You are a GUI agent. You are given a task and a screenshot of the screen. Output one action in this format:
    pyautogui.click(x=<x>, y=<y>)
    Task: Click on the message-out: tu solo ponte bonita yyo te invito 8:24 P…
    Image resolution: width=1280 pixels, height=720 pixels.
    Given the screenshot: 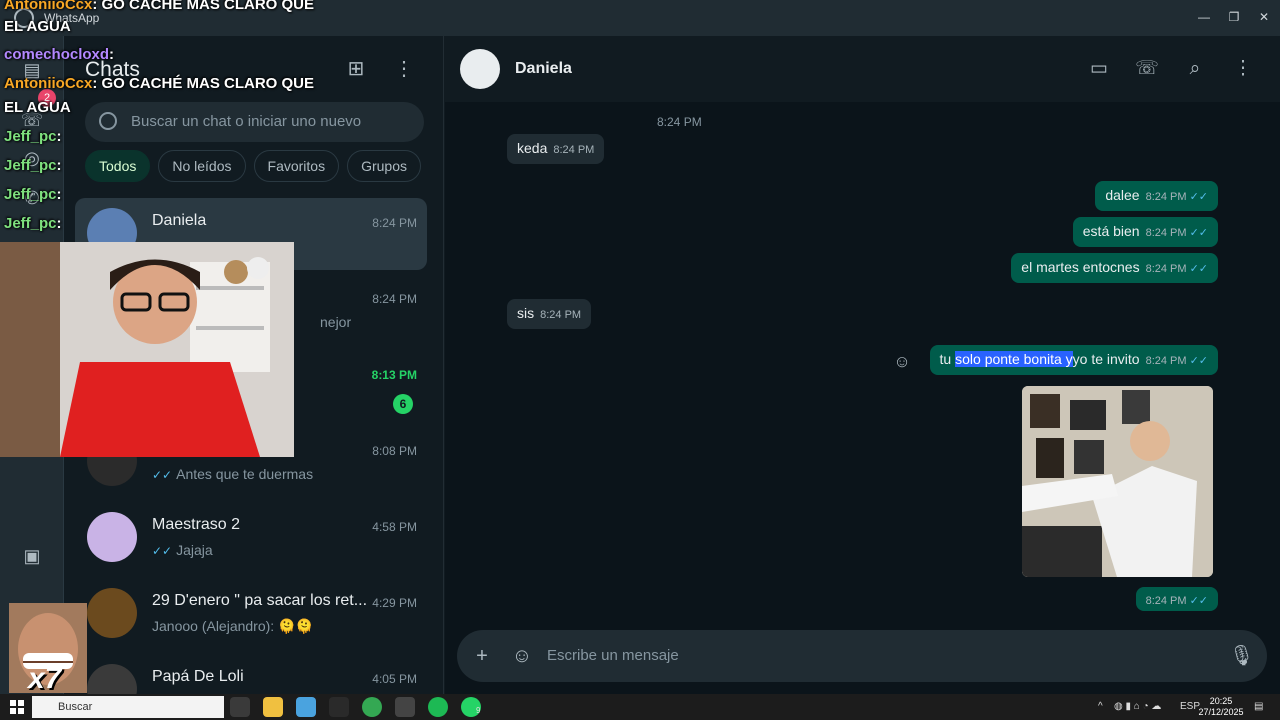 What is the action you would take?
    pyautogui.click(x=1073, y=360)
    